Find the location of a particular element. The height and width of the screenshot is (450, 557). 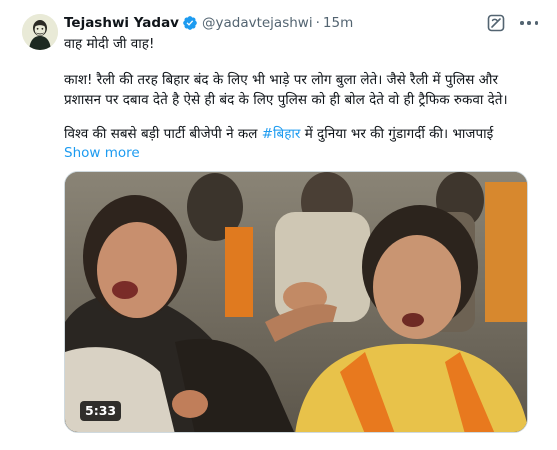

tweet-text-segment: विश्व की सबसे बड़ी पार्टी बीजेपी ने कल is located at coordinates (163, 134).